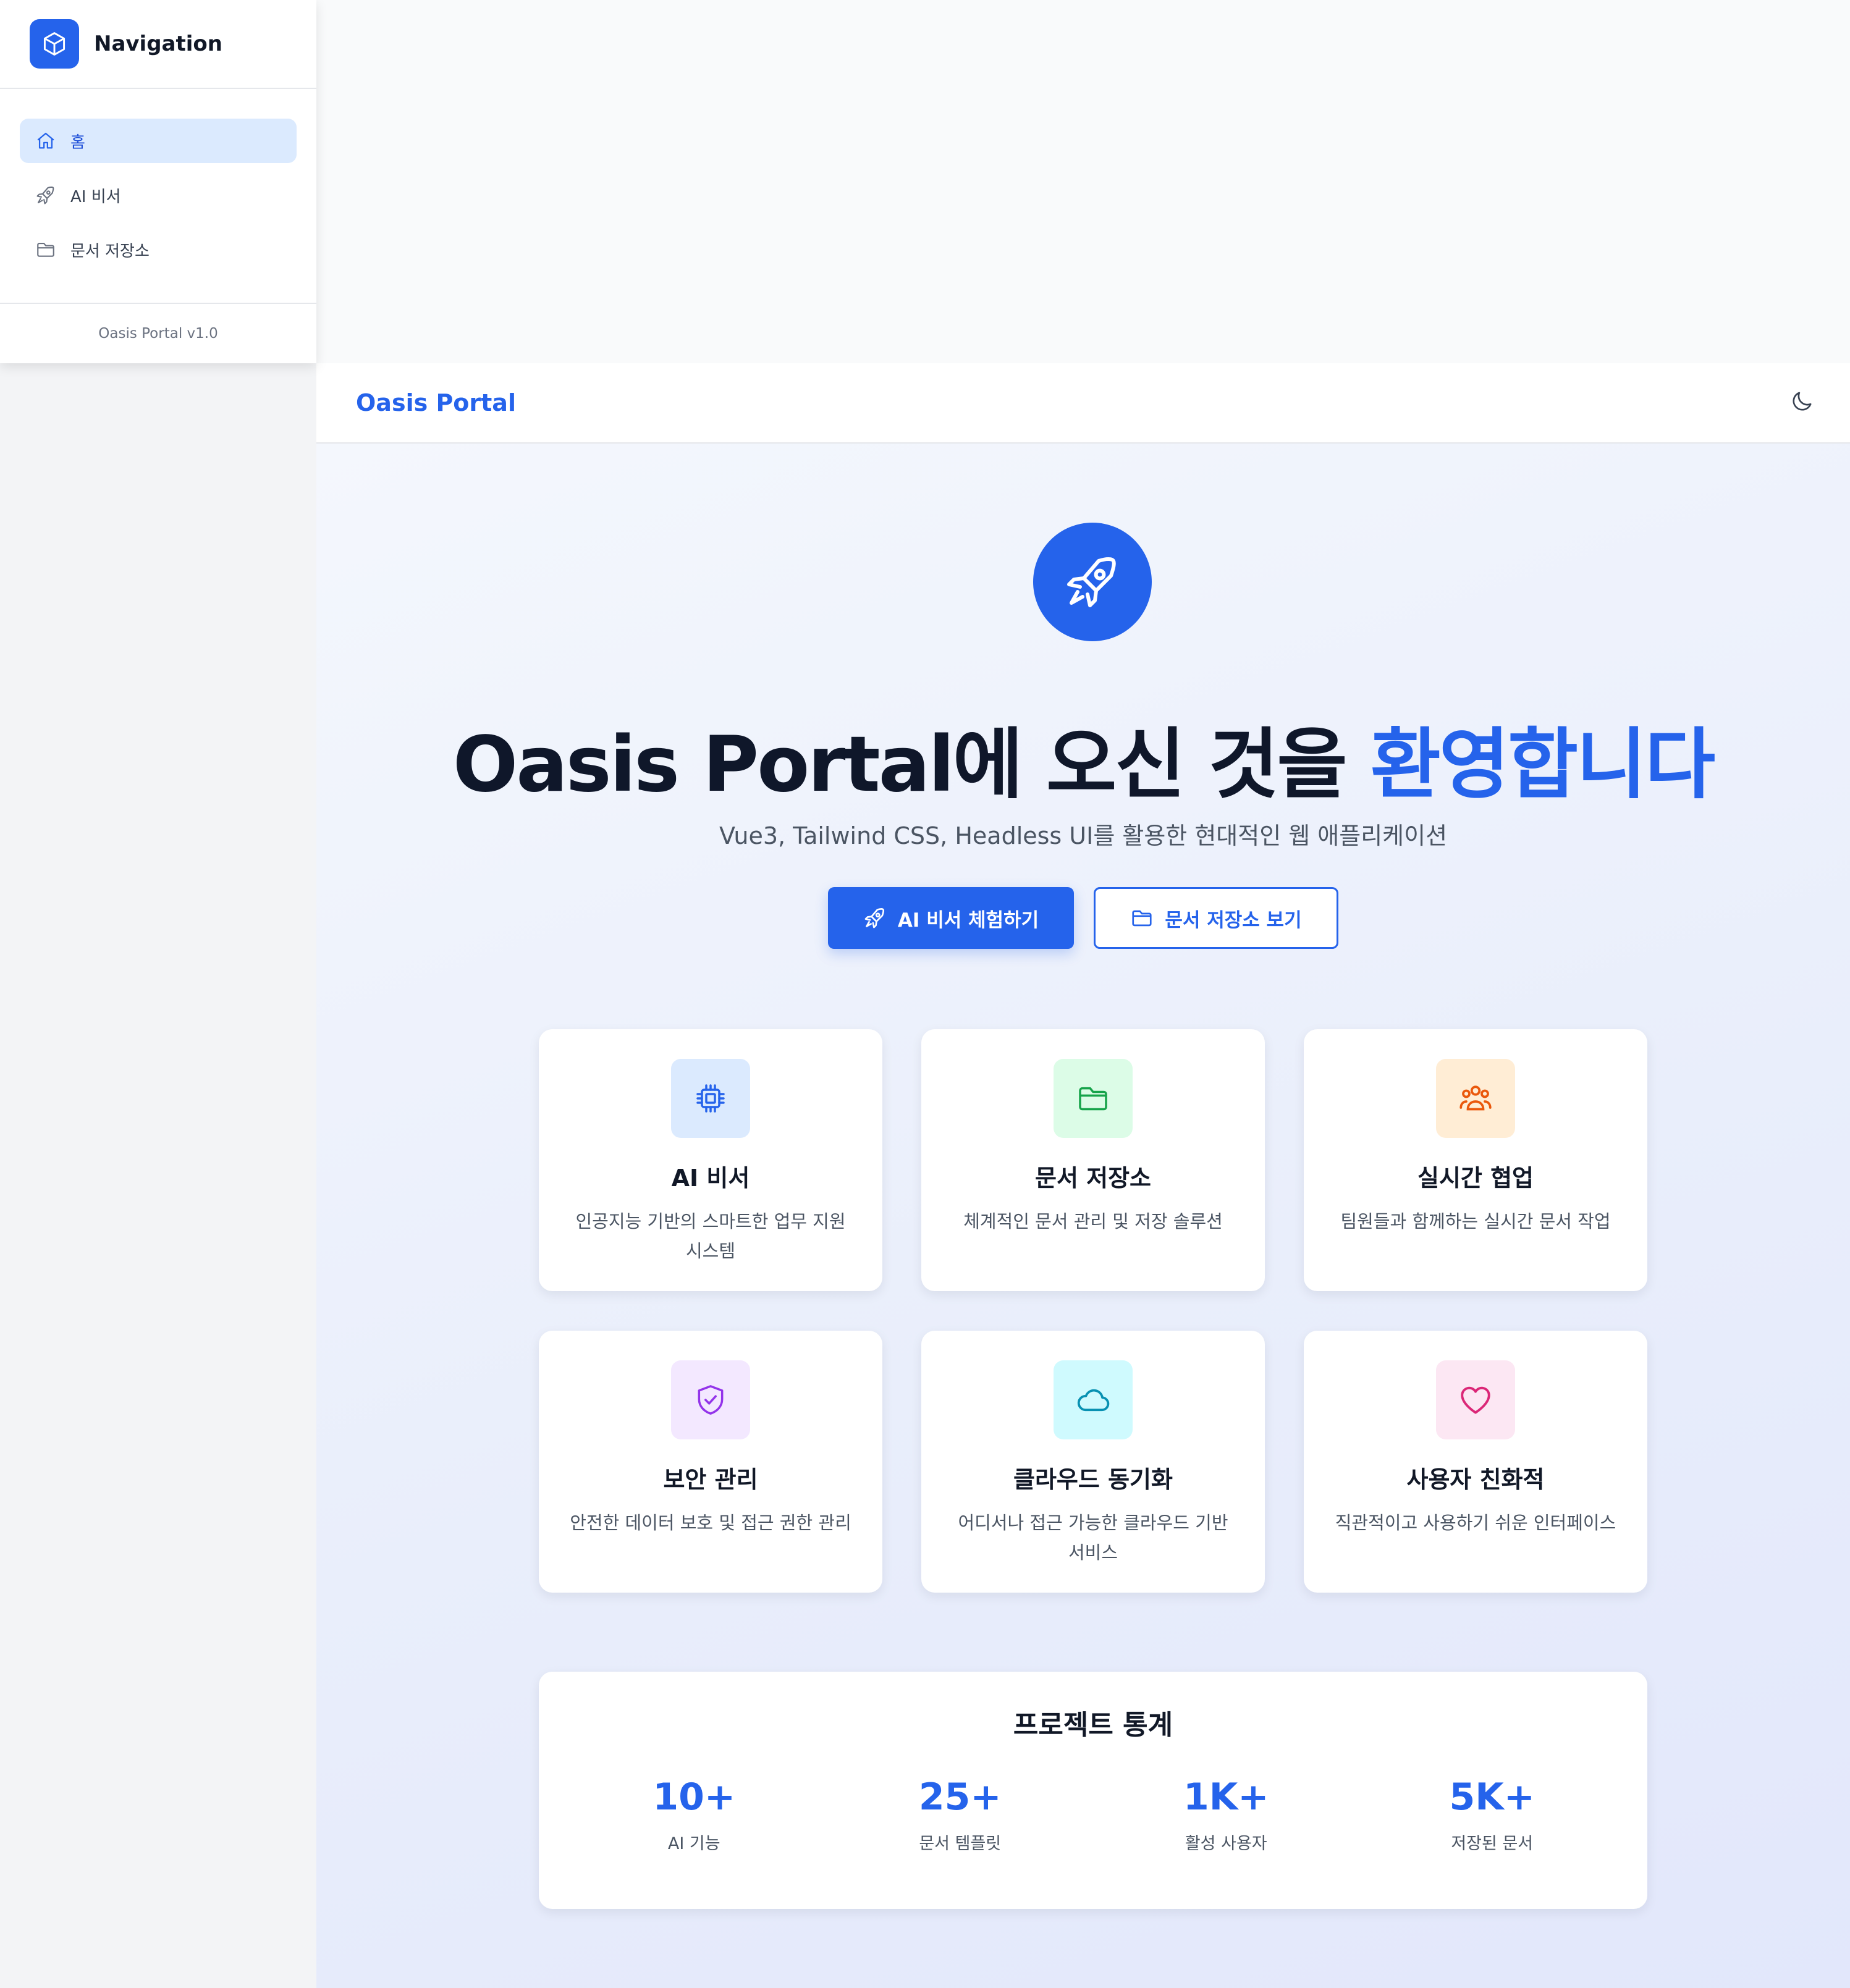  Describe the element at coordinates (1475, 1160) in the screenshot. I see `feature-card: 실시간 협업 팀원들과 함께하는 실시간 문서 작업` at that location.